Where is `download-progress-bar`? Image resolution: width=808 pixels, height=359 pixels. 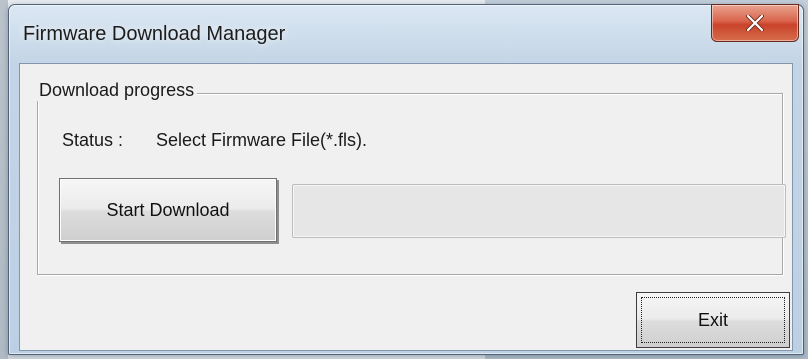 download-progress-bar is located at coordinates (539, 211).